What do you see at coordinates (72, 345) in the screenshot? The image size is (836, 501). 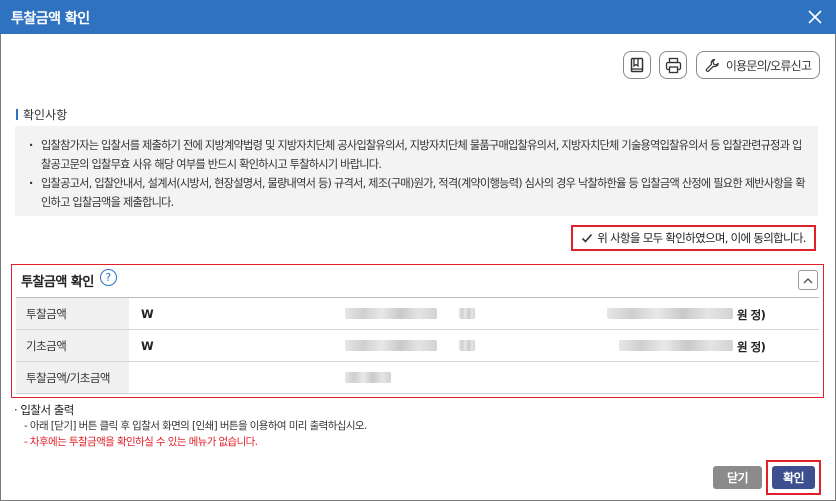 I see `row-label: 기초금액` at bounding box center [72, 345].